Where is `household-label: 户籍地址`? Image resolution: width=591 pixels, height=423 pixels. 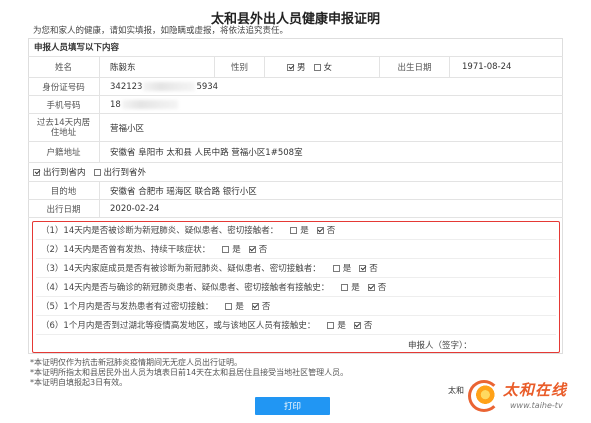 household-label: 户籍地址 is located at coordinates (64, 152).